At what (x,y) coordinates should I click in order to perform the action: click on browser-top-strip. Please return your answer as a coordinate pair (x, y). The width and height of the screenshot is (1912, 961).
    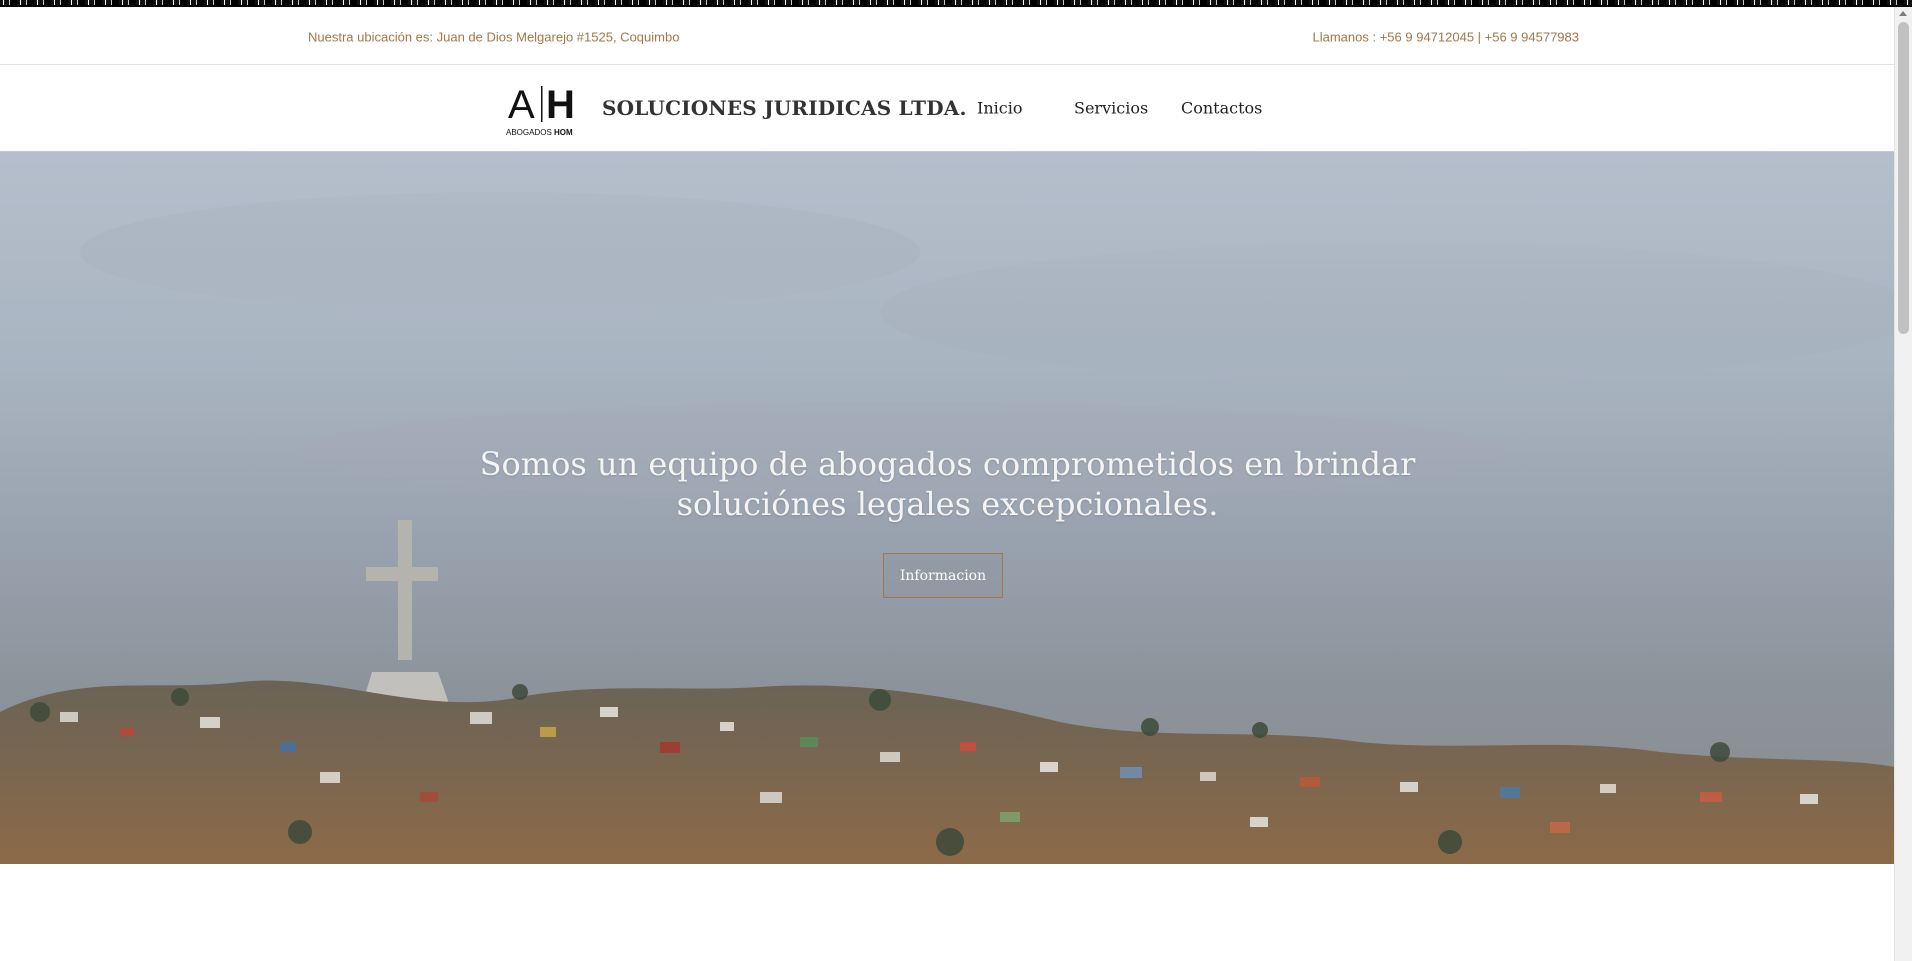
    Looking at the image, I should click on (956, 3).